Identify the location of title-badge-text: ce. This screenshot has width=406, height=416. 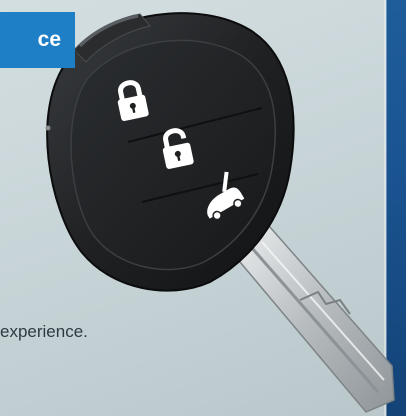
(49, 39).